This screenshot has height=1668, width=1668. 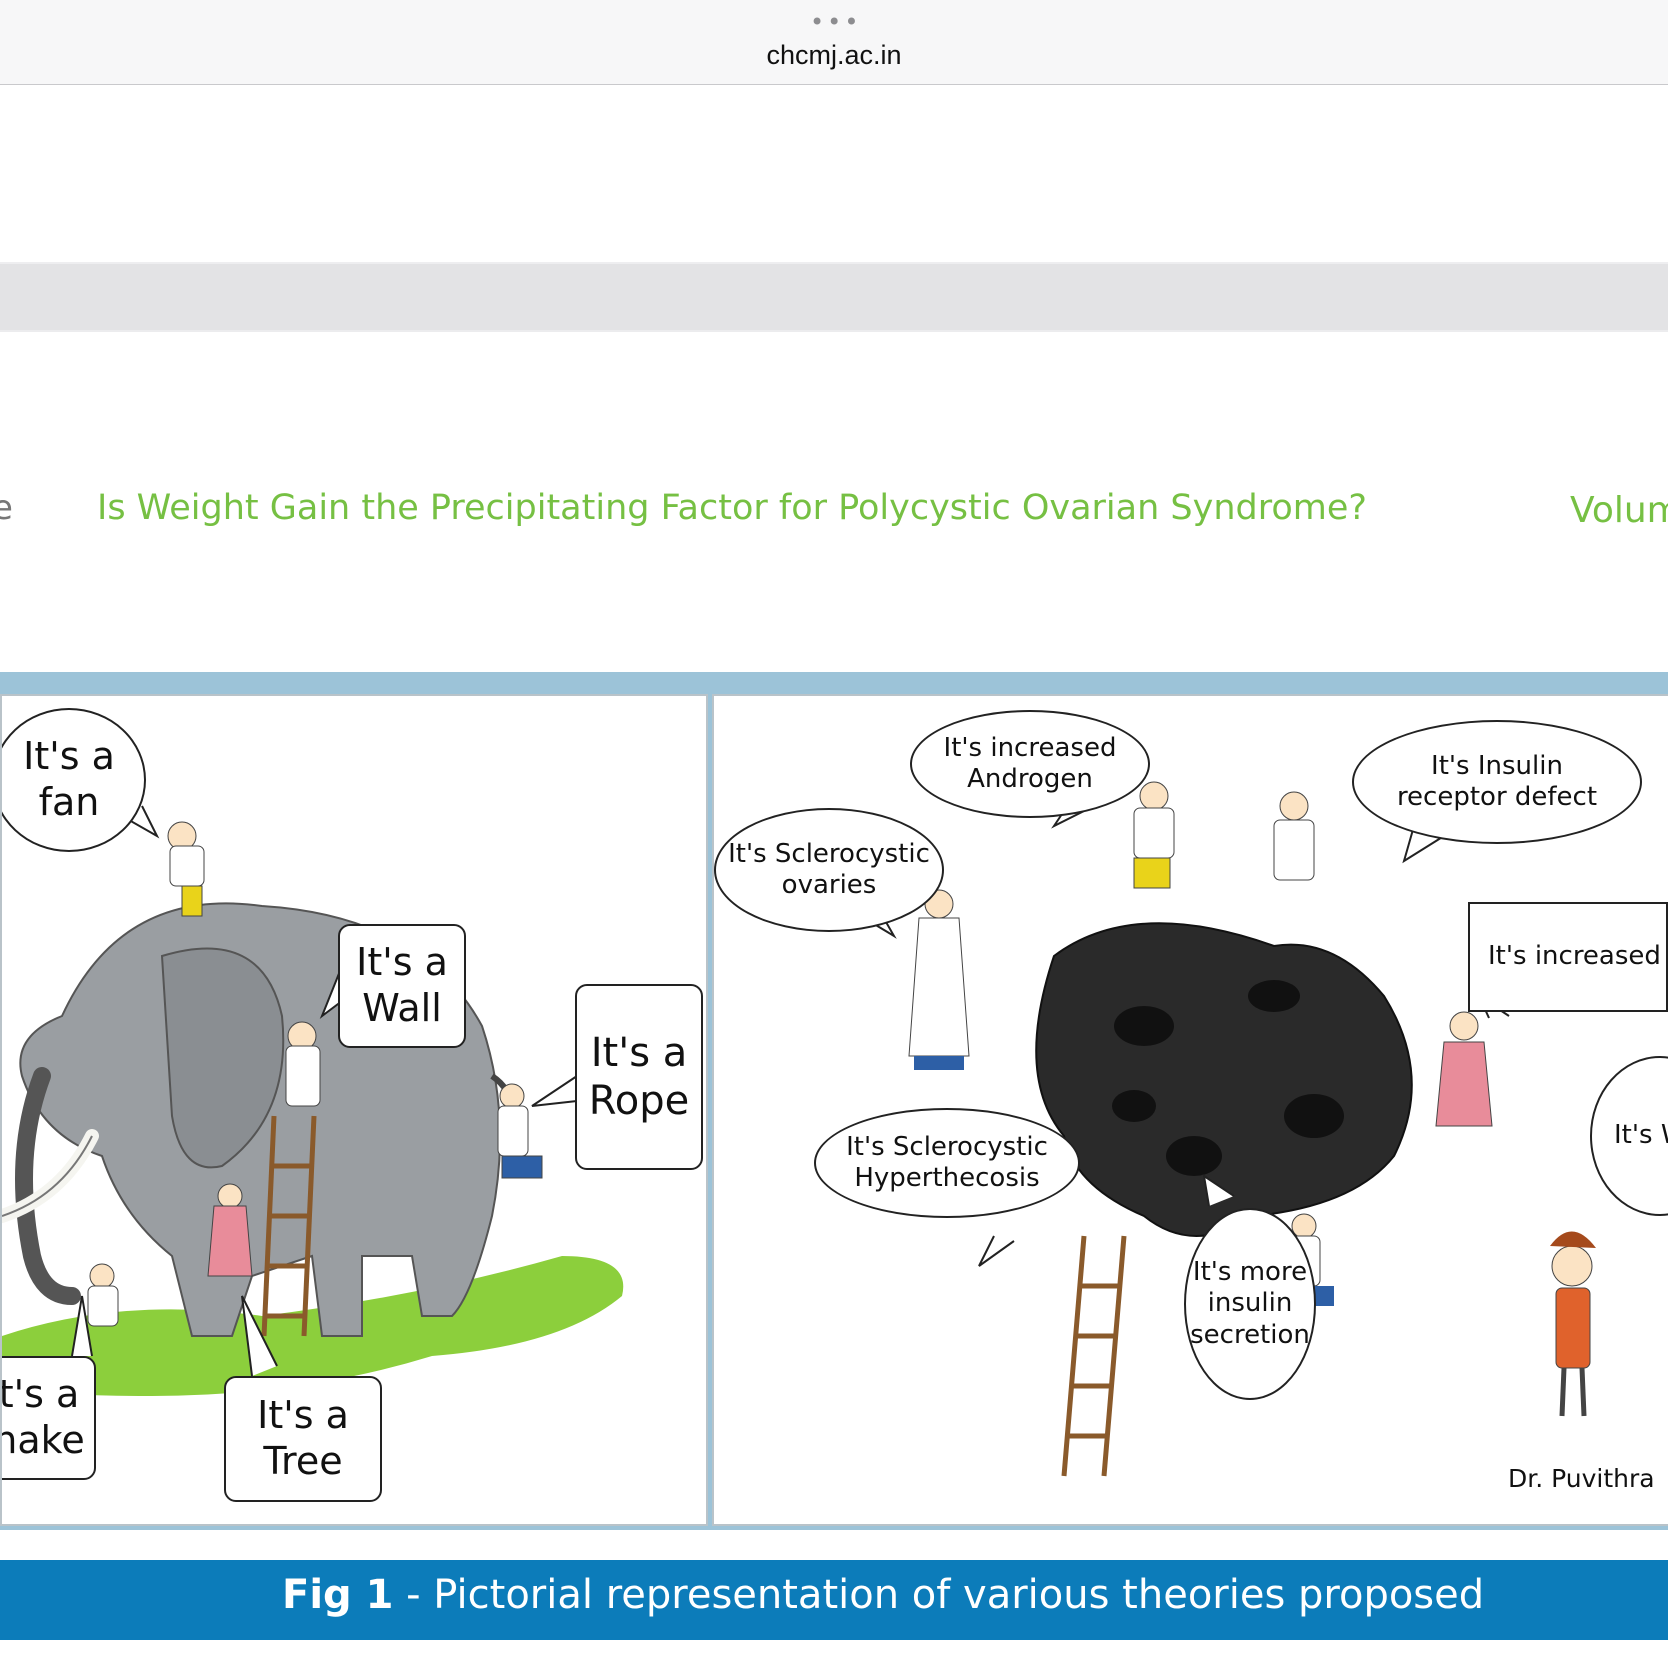 I want to click on rope-bubble: It's a Rope, so click(x=639, y=1077).